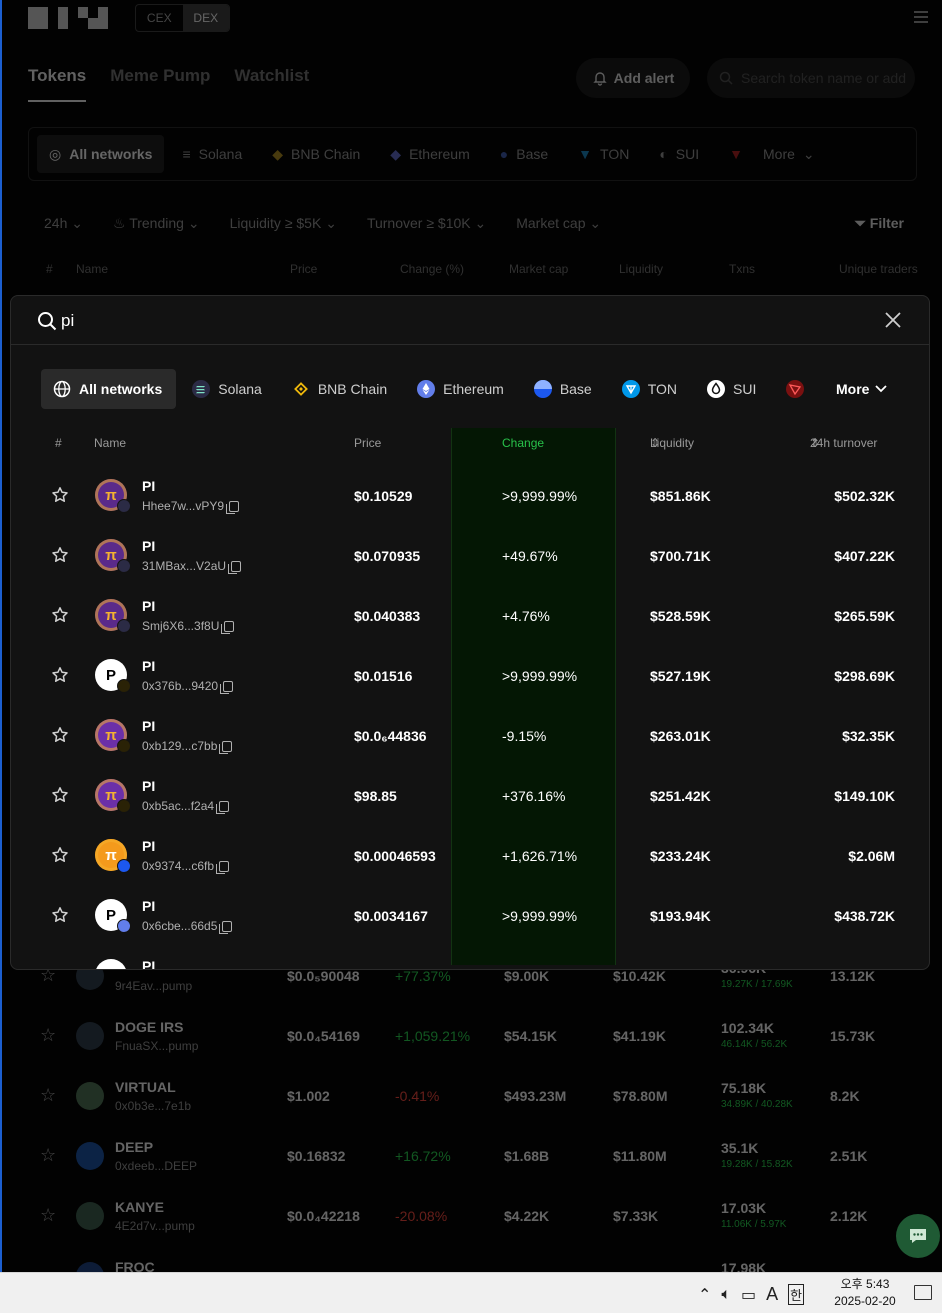 The width and height of the screenshot is (942, 1313). Describe the element at coordinates (704, 1295) in the screenshot. I see `chevron-up-icon: ⌃` at that location.